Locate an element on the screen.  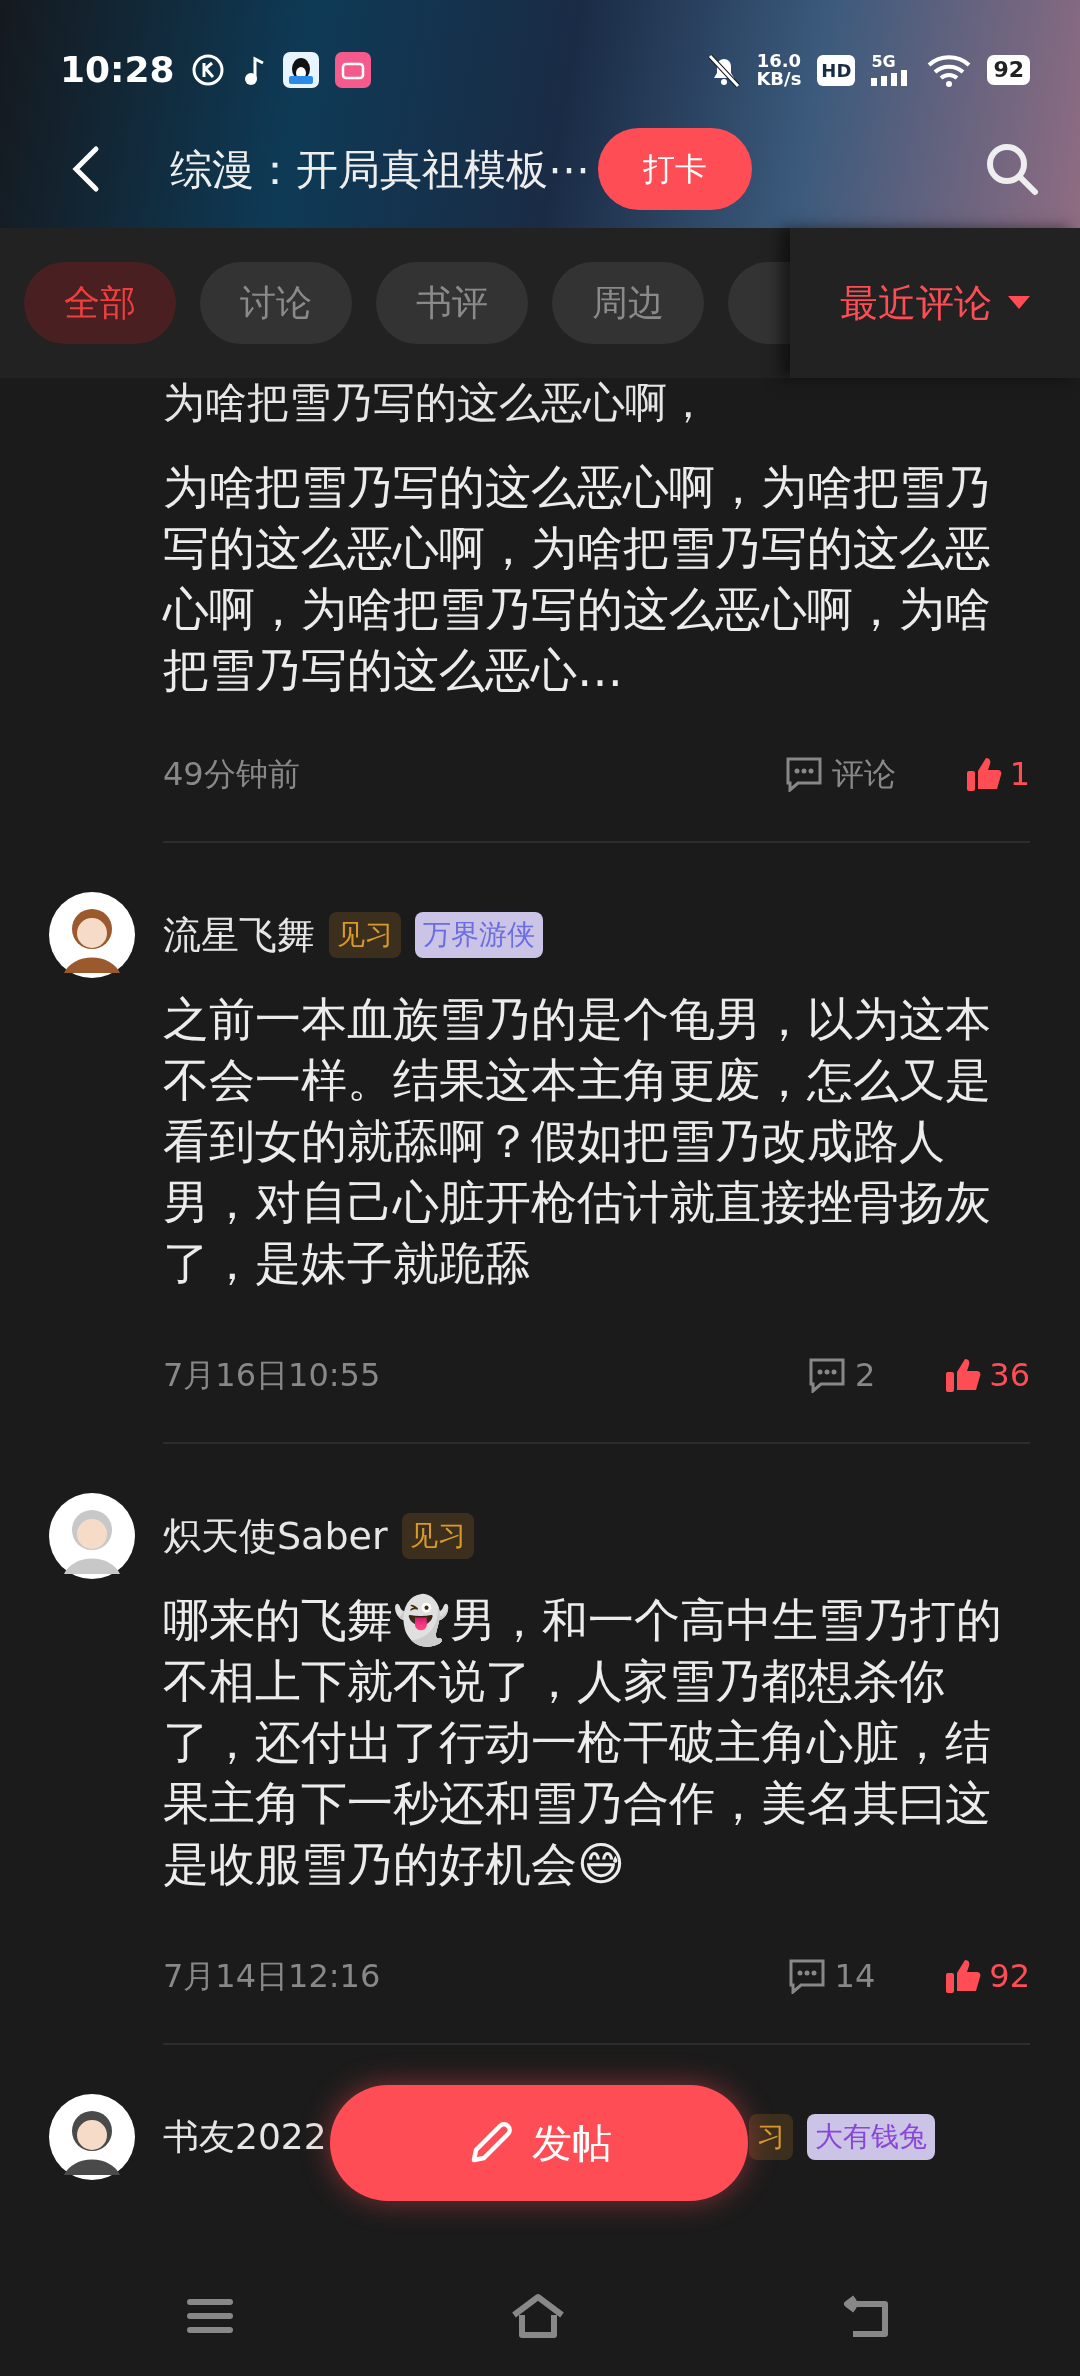
post-title: 为啥把雪乃写的这么恶心啊， is located at coordinates (436, 403).